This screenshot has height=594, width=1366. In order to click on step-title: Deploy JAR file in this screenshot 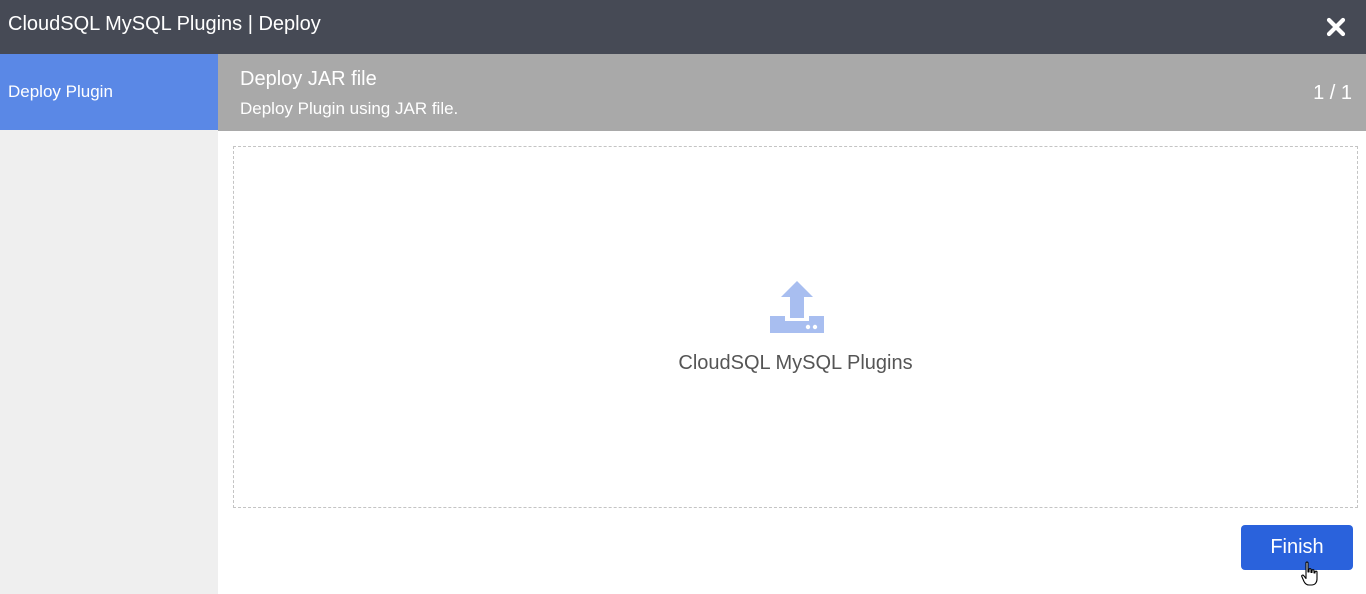, I will do `click(308, 79)`.